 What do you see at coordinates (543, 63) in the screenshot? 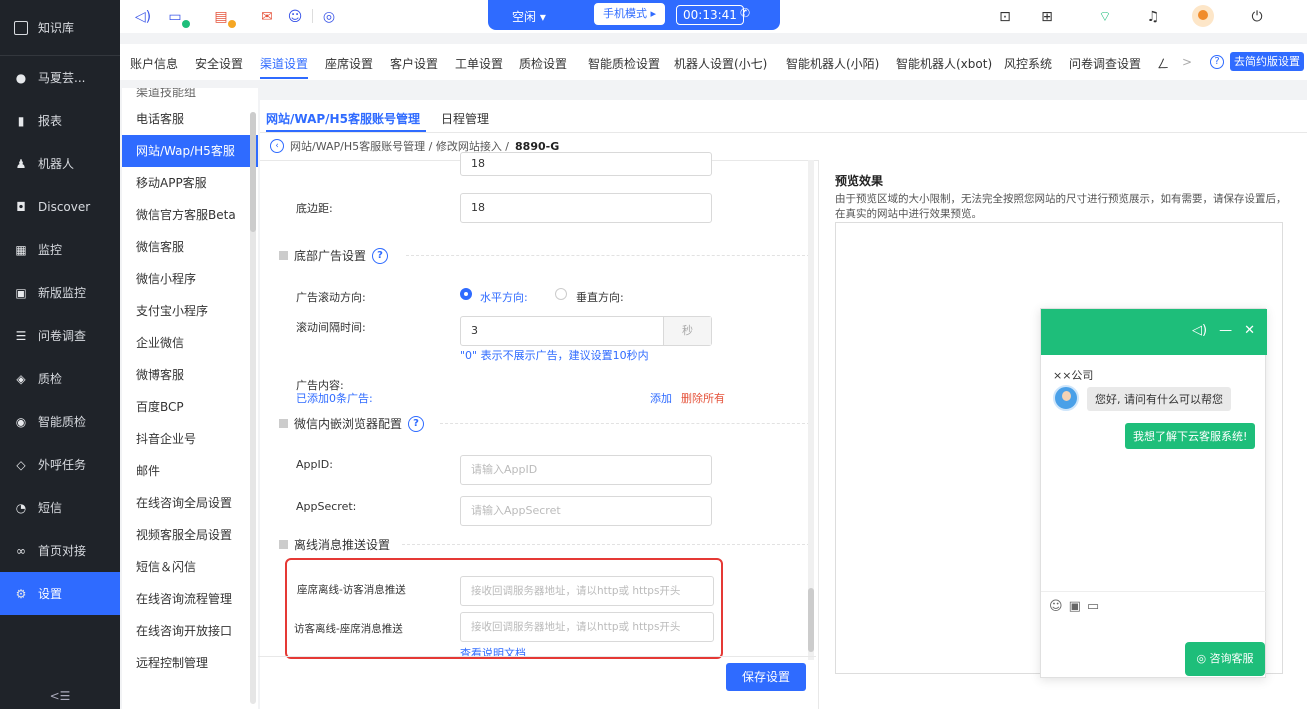
I see `settings-tab: 质检设置` at bounding box center [543, 63].